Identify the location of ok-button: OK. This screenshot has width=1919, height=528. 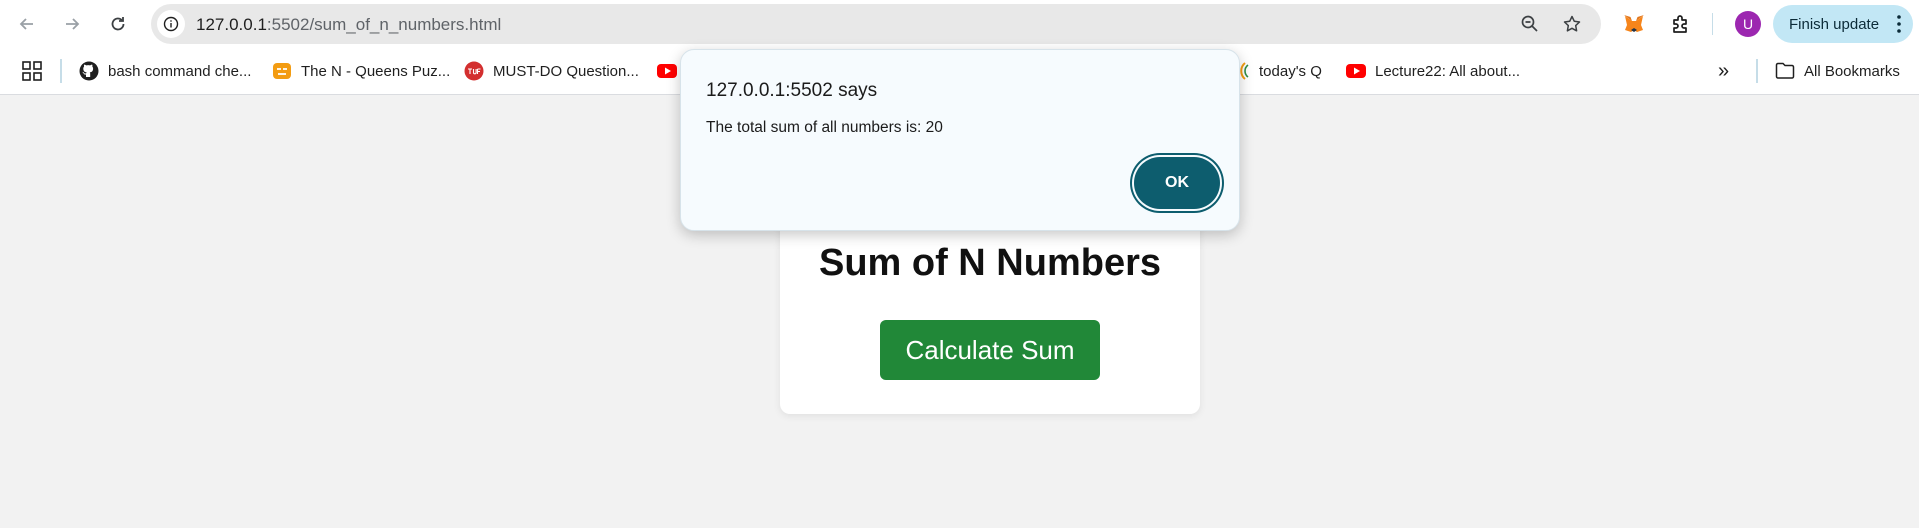
(1177, 183).